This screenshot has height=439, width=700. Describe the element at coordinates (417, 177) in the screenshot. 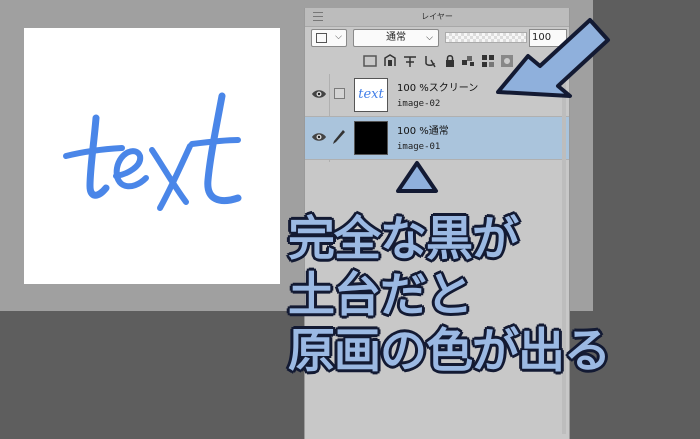

I see `arrow-to-base-layer` at that location.